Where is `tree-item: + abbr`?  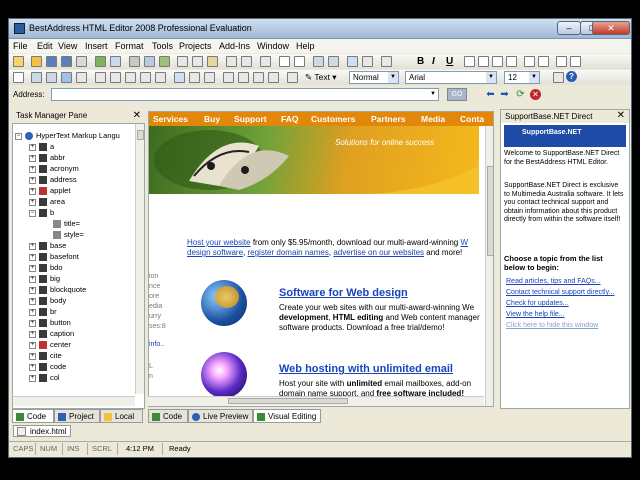
tree-item: + abbr is located at coordinates (47, 157).